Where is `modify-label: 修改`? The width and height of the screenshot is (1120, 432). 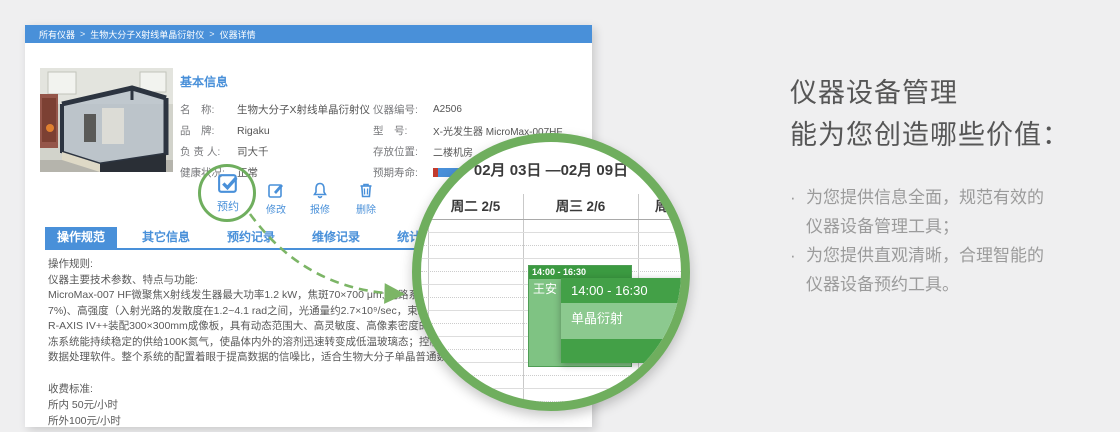 modify-label: 修改 is located at coordinates (276, 210).